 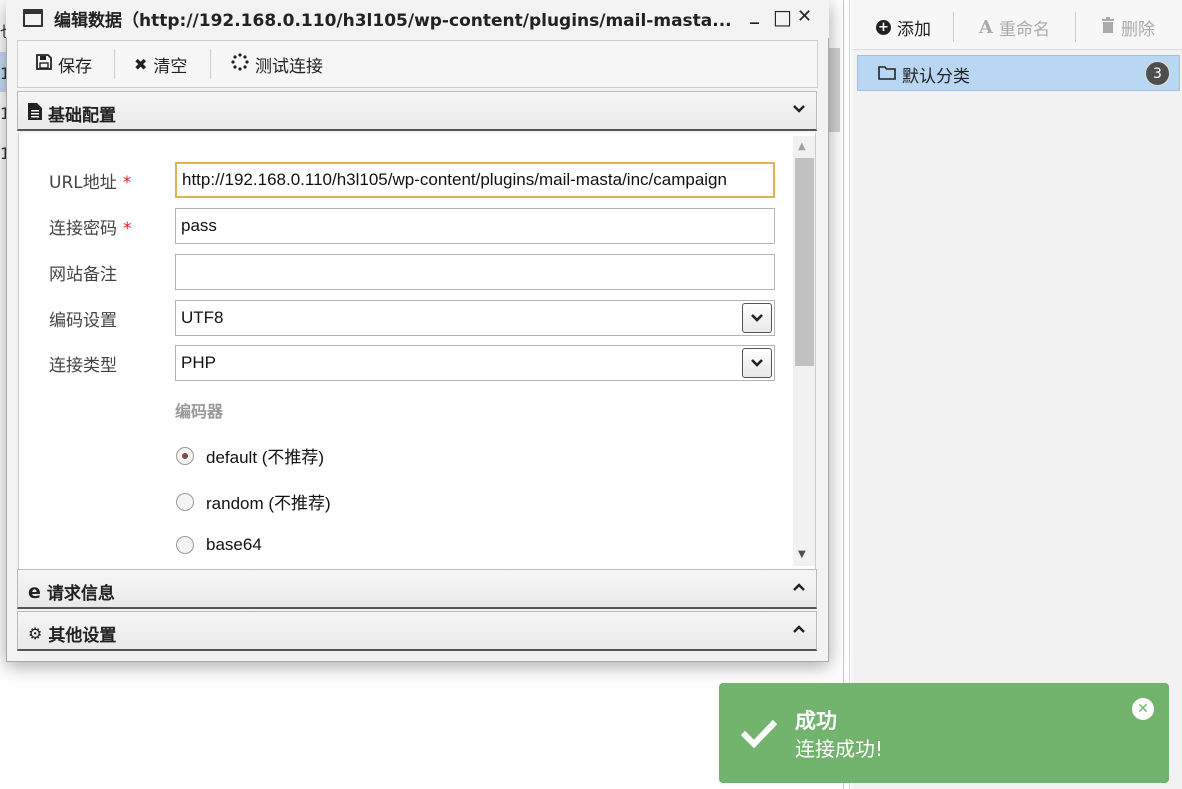 I want to click on password-field: pass, so click(x=475, y=226).